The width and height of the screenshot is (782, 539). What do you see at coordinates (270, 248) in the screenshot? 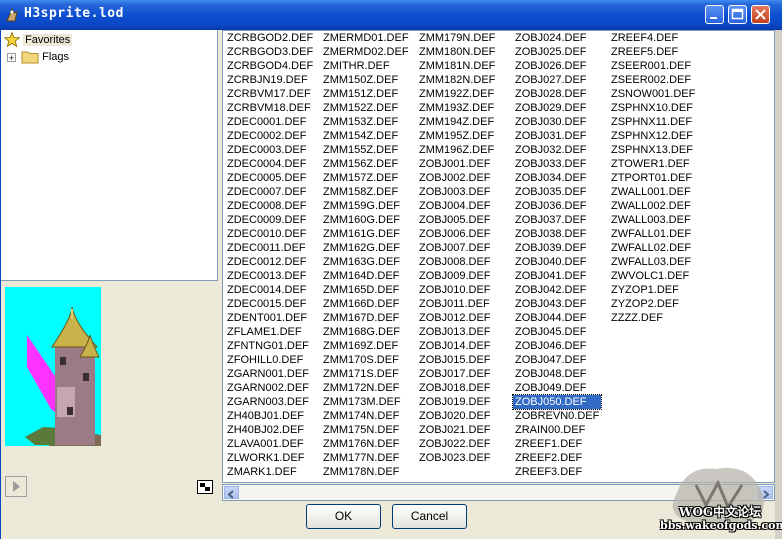
I see `file-list-item: ZDEC0011.DEF` at bounding box center [270, 248].